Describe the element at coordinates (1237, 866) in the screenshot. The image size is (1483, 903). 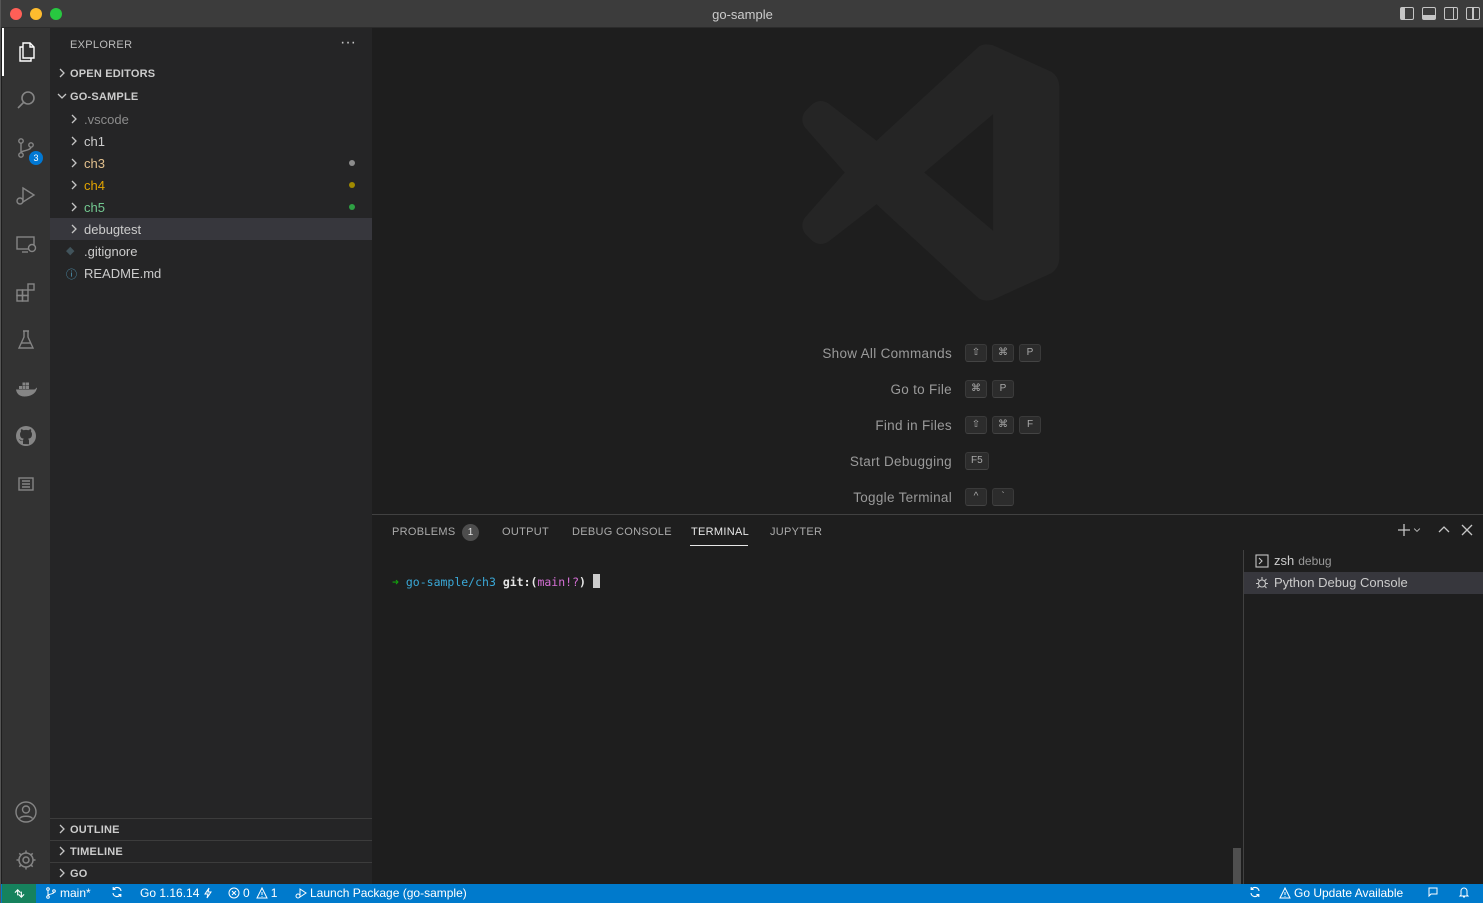
I see `terminal-scrollbar` at that location.